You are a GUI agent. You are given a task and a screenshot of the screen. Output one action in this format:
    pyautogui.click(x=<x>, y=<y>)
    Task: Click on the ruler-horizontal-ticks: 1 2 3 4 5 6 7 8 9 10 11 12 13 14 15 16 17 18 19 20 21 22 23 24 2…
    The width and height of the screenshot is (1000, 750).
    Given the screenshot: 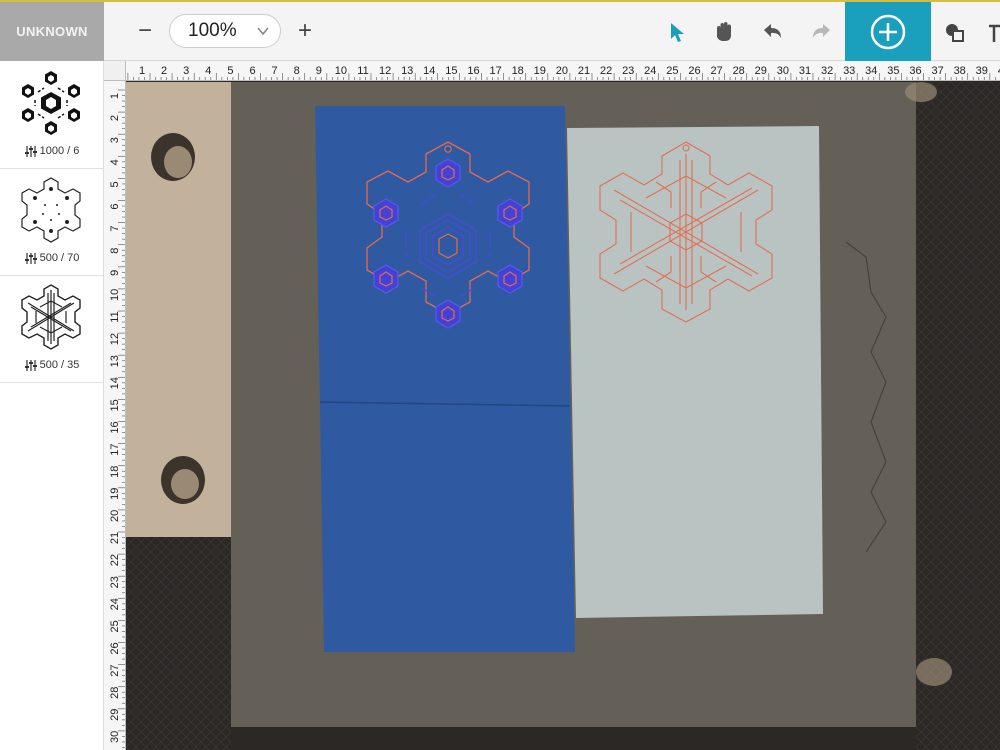 What is the action you would take?
    pyautogui.click(x=563, y=72)
    